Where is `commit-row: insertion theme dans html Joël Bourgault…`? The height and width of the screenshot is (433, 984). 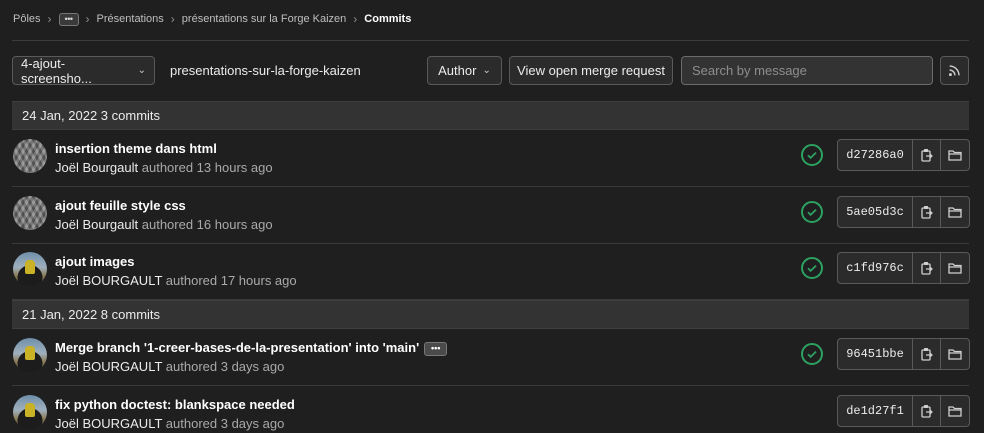 commit-row: insertion theme dans html Joël Bourgault… is located at coordinates (491, 158).